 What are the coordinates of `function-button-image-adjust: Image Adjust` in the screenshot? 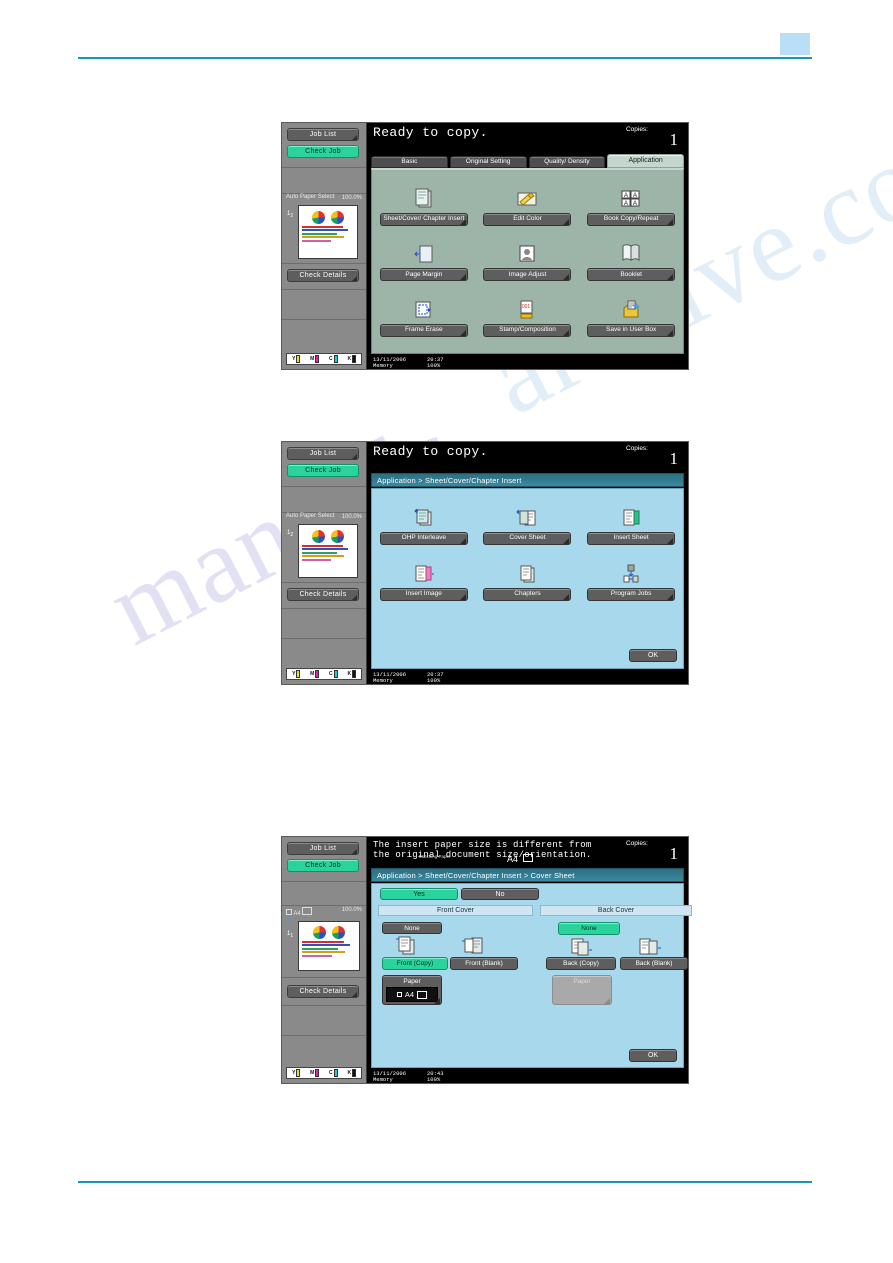 It's located at (527, 274).